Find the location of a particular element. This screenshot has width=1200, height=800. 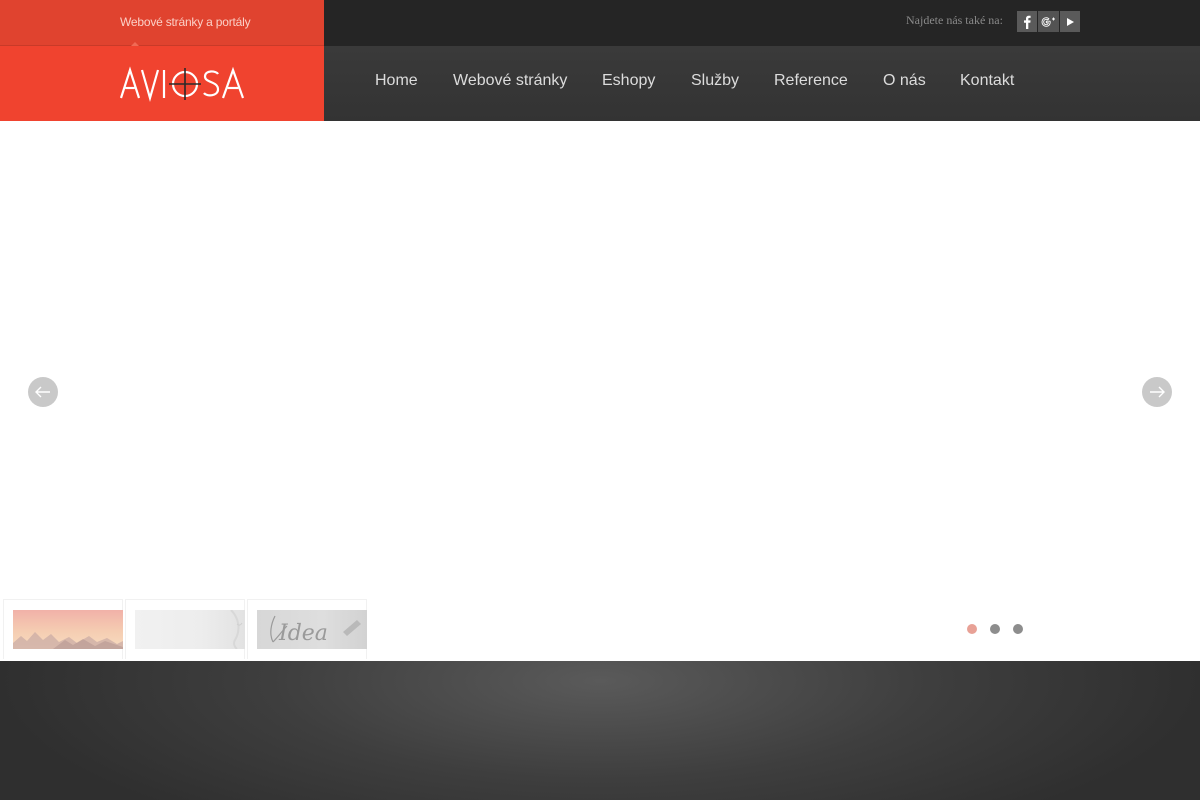

nav-item-home: Home is located at coordinates (396, 81).